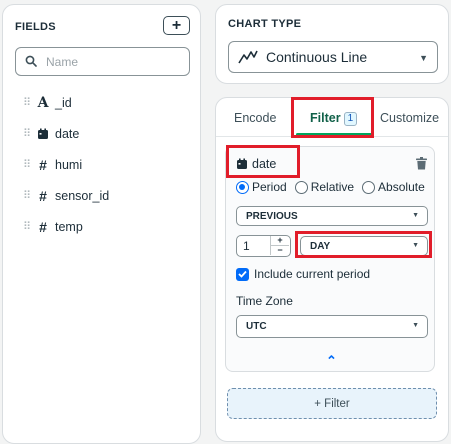 The image size is (451, 444). I want to click on field-name: temp, so click(69, 227).